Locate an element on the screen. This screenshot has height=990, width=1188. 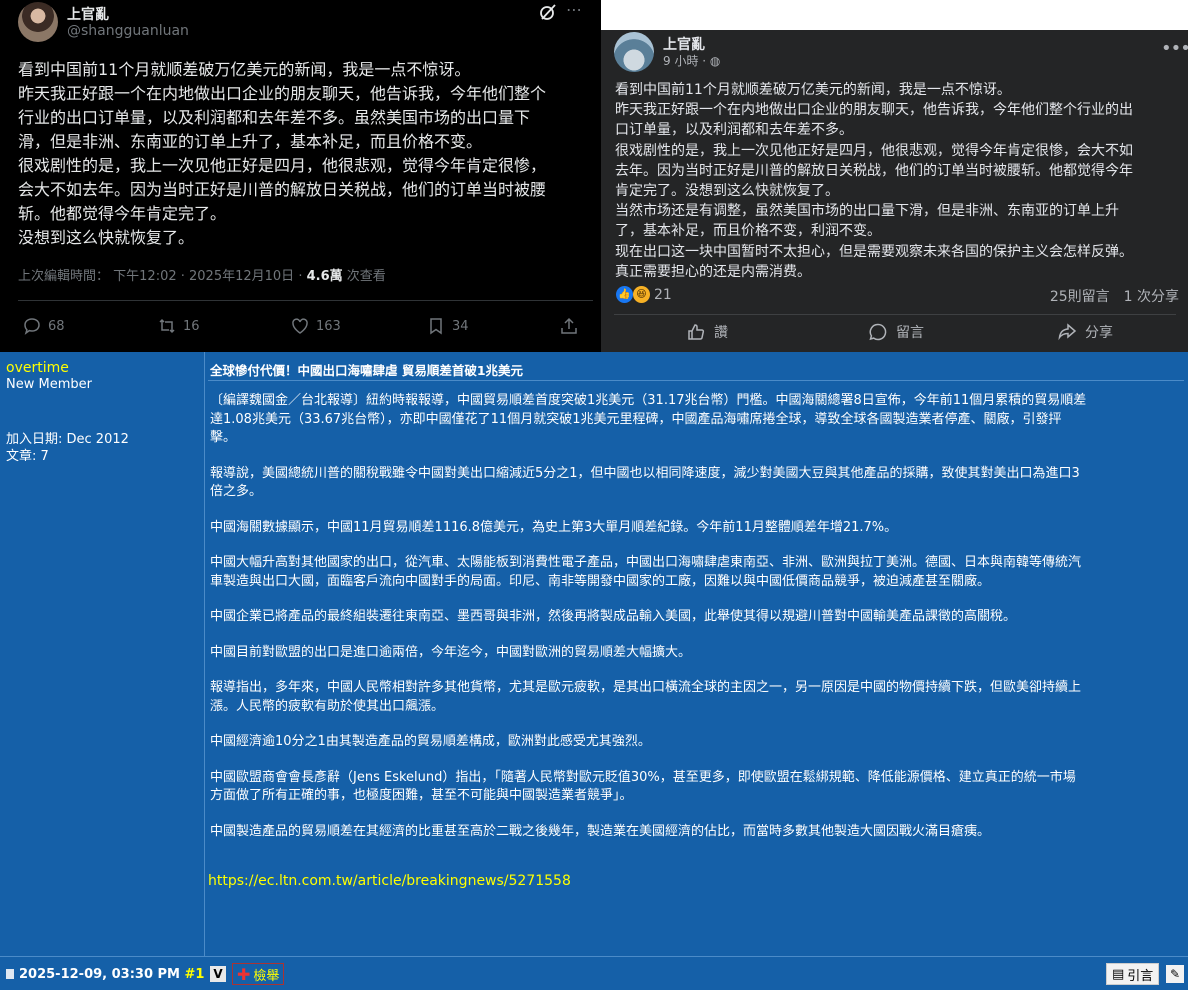
post-line: 昨天我正好跟一个在内地做出口企业的朋友聊天，他告诉我，今年他们整个行业的出 is located at coordinates (874, 110).